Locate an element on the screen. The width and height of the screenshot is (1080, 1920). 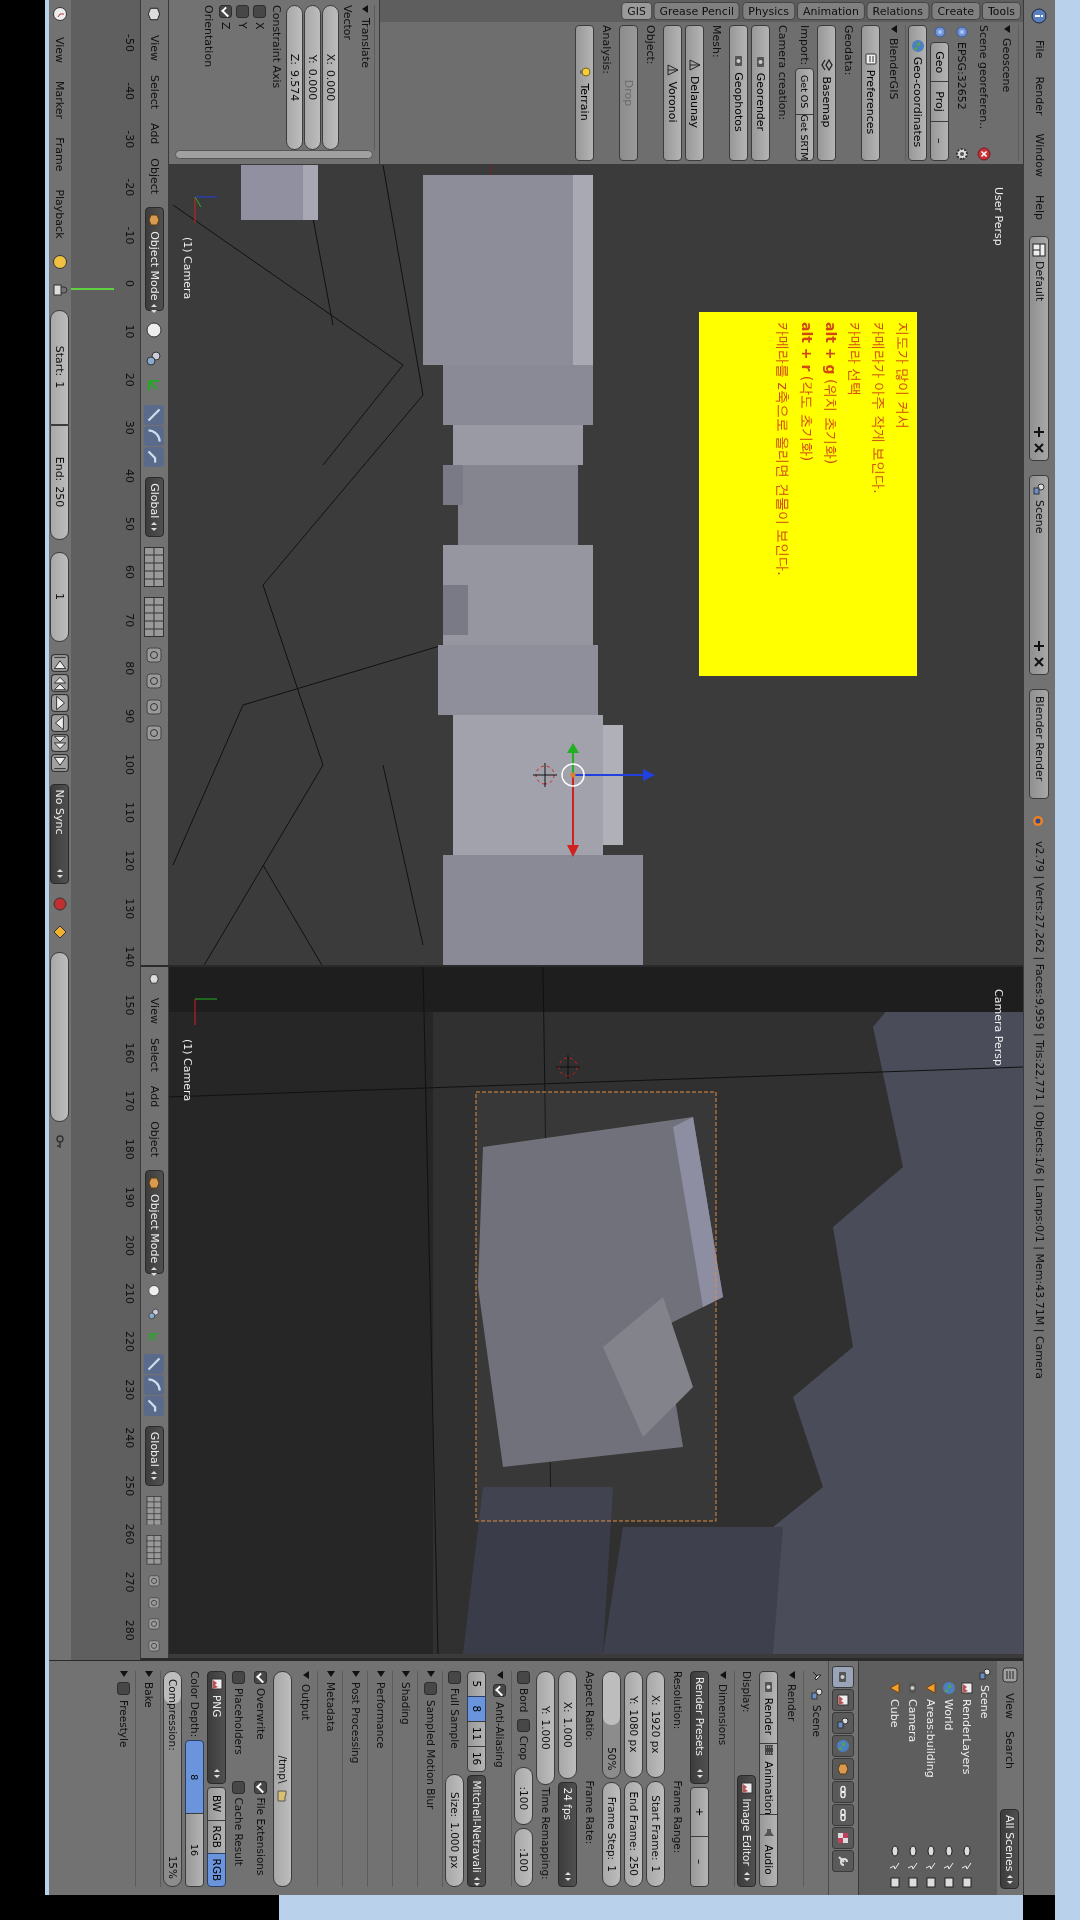
dropdown: Image Editor is located at coordinates (747, 1830).